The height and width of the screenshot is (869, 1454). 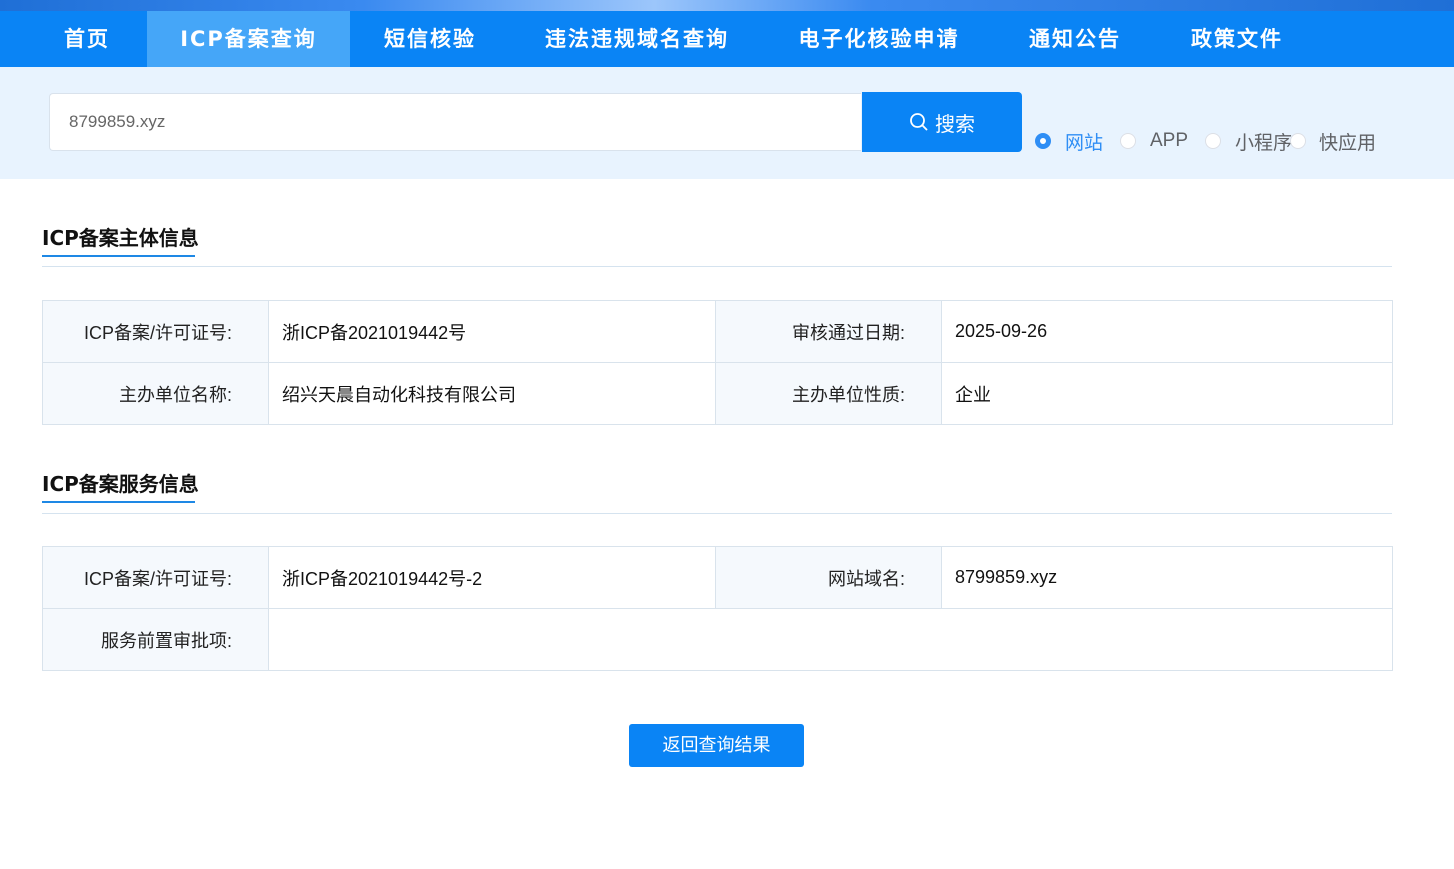 What do you see at coordinates (120, 238) in the screenshot?
I see `entity-info-title: ICP备案主体信息` at bounding box center [120, 238].